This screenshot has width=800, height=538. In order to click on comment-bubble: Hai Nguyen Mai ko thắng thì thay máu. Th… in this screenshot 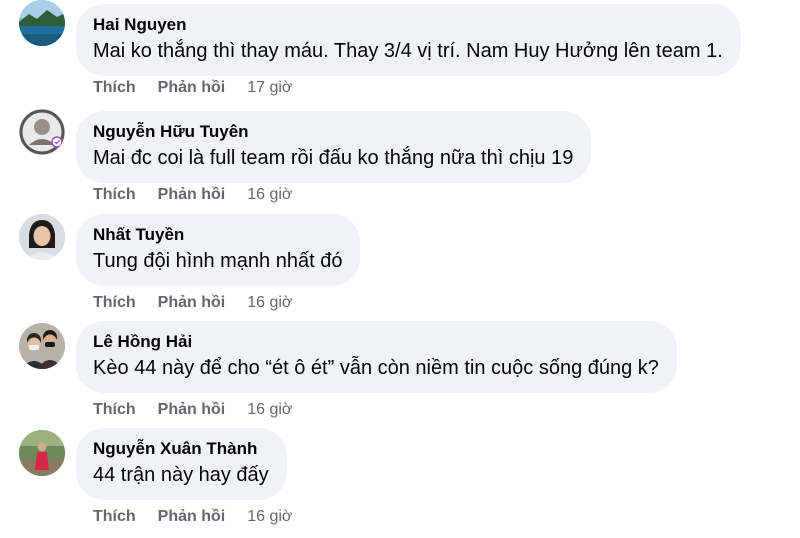, I will do `click(408, 40)`.